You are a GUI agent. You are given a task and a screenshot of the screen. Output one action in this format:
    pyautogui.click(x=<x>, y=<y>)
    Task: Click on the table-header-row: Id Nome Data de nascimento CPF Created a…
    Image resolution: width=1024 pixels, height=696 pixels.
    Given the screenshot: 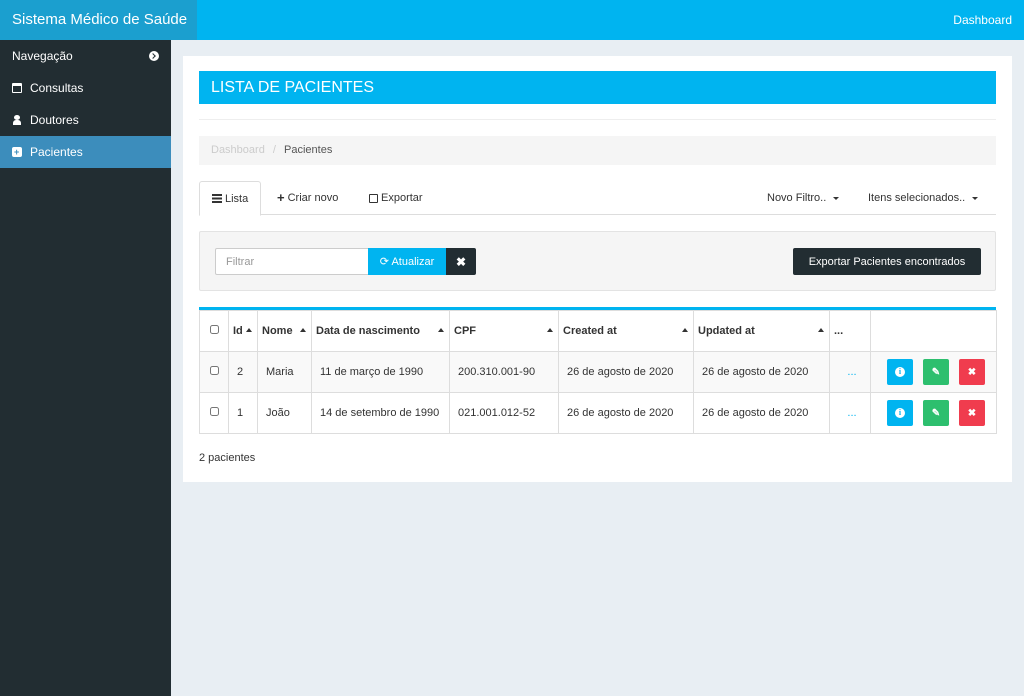 What is the action you would take?
    pyautogui.click(x=598, y=331)
    